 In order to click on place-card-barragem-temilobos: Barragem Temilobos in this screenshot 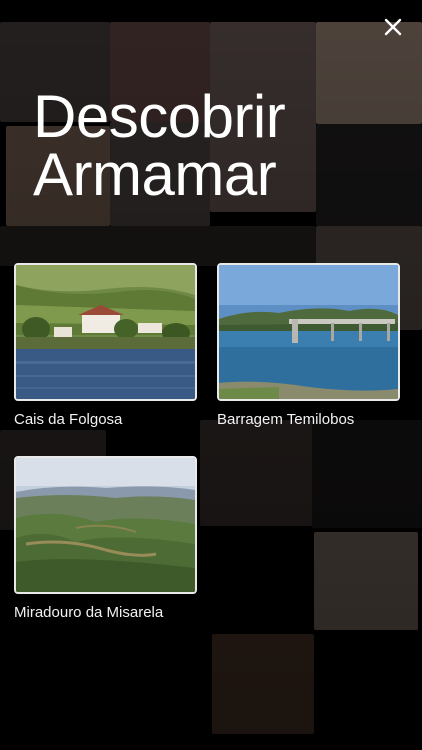, I will do `click(308, 346)`.